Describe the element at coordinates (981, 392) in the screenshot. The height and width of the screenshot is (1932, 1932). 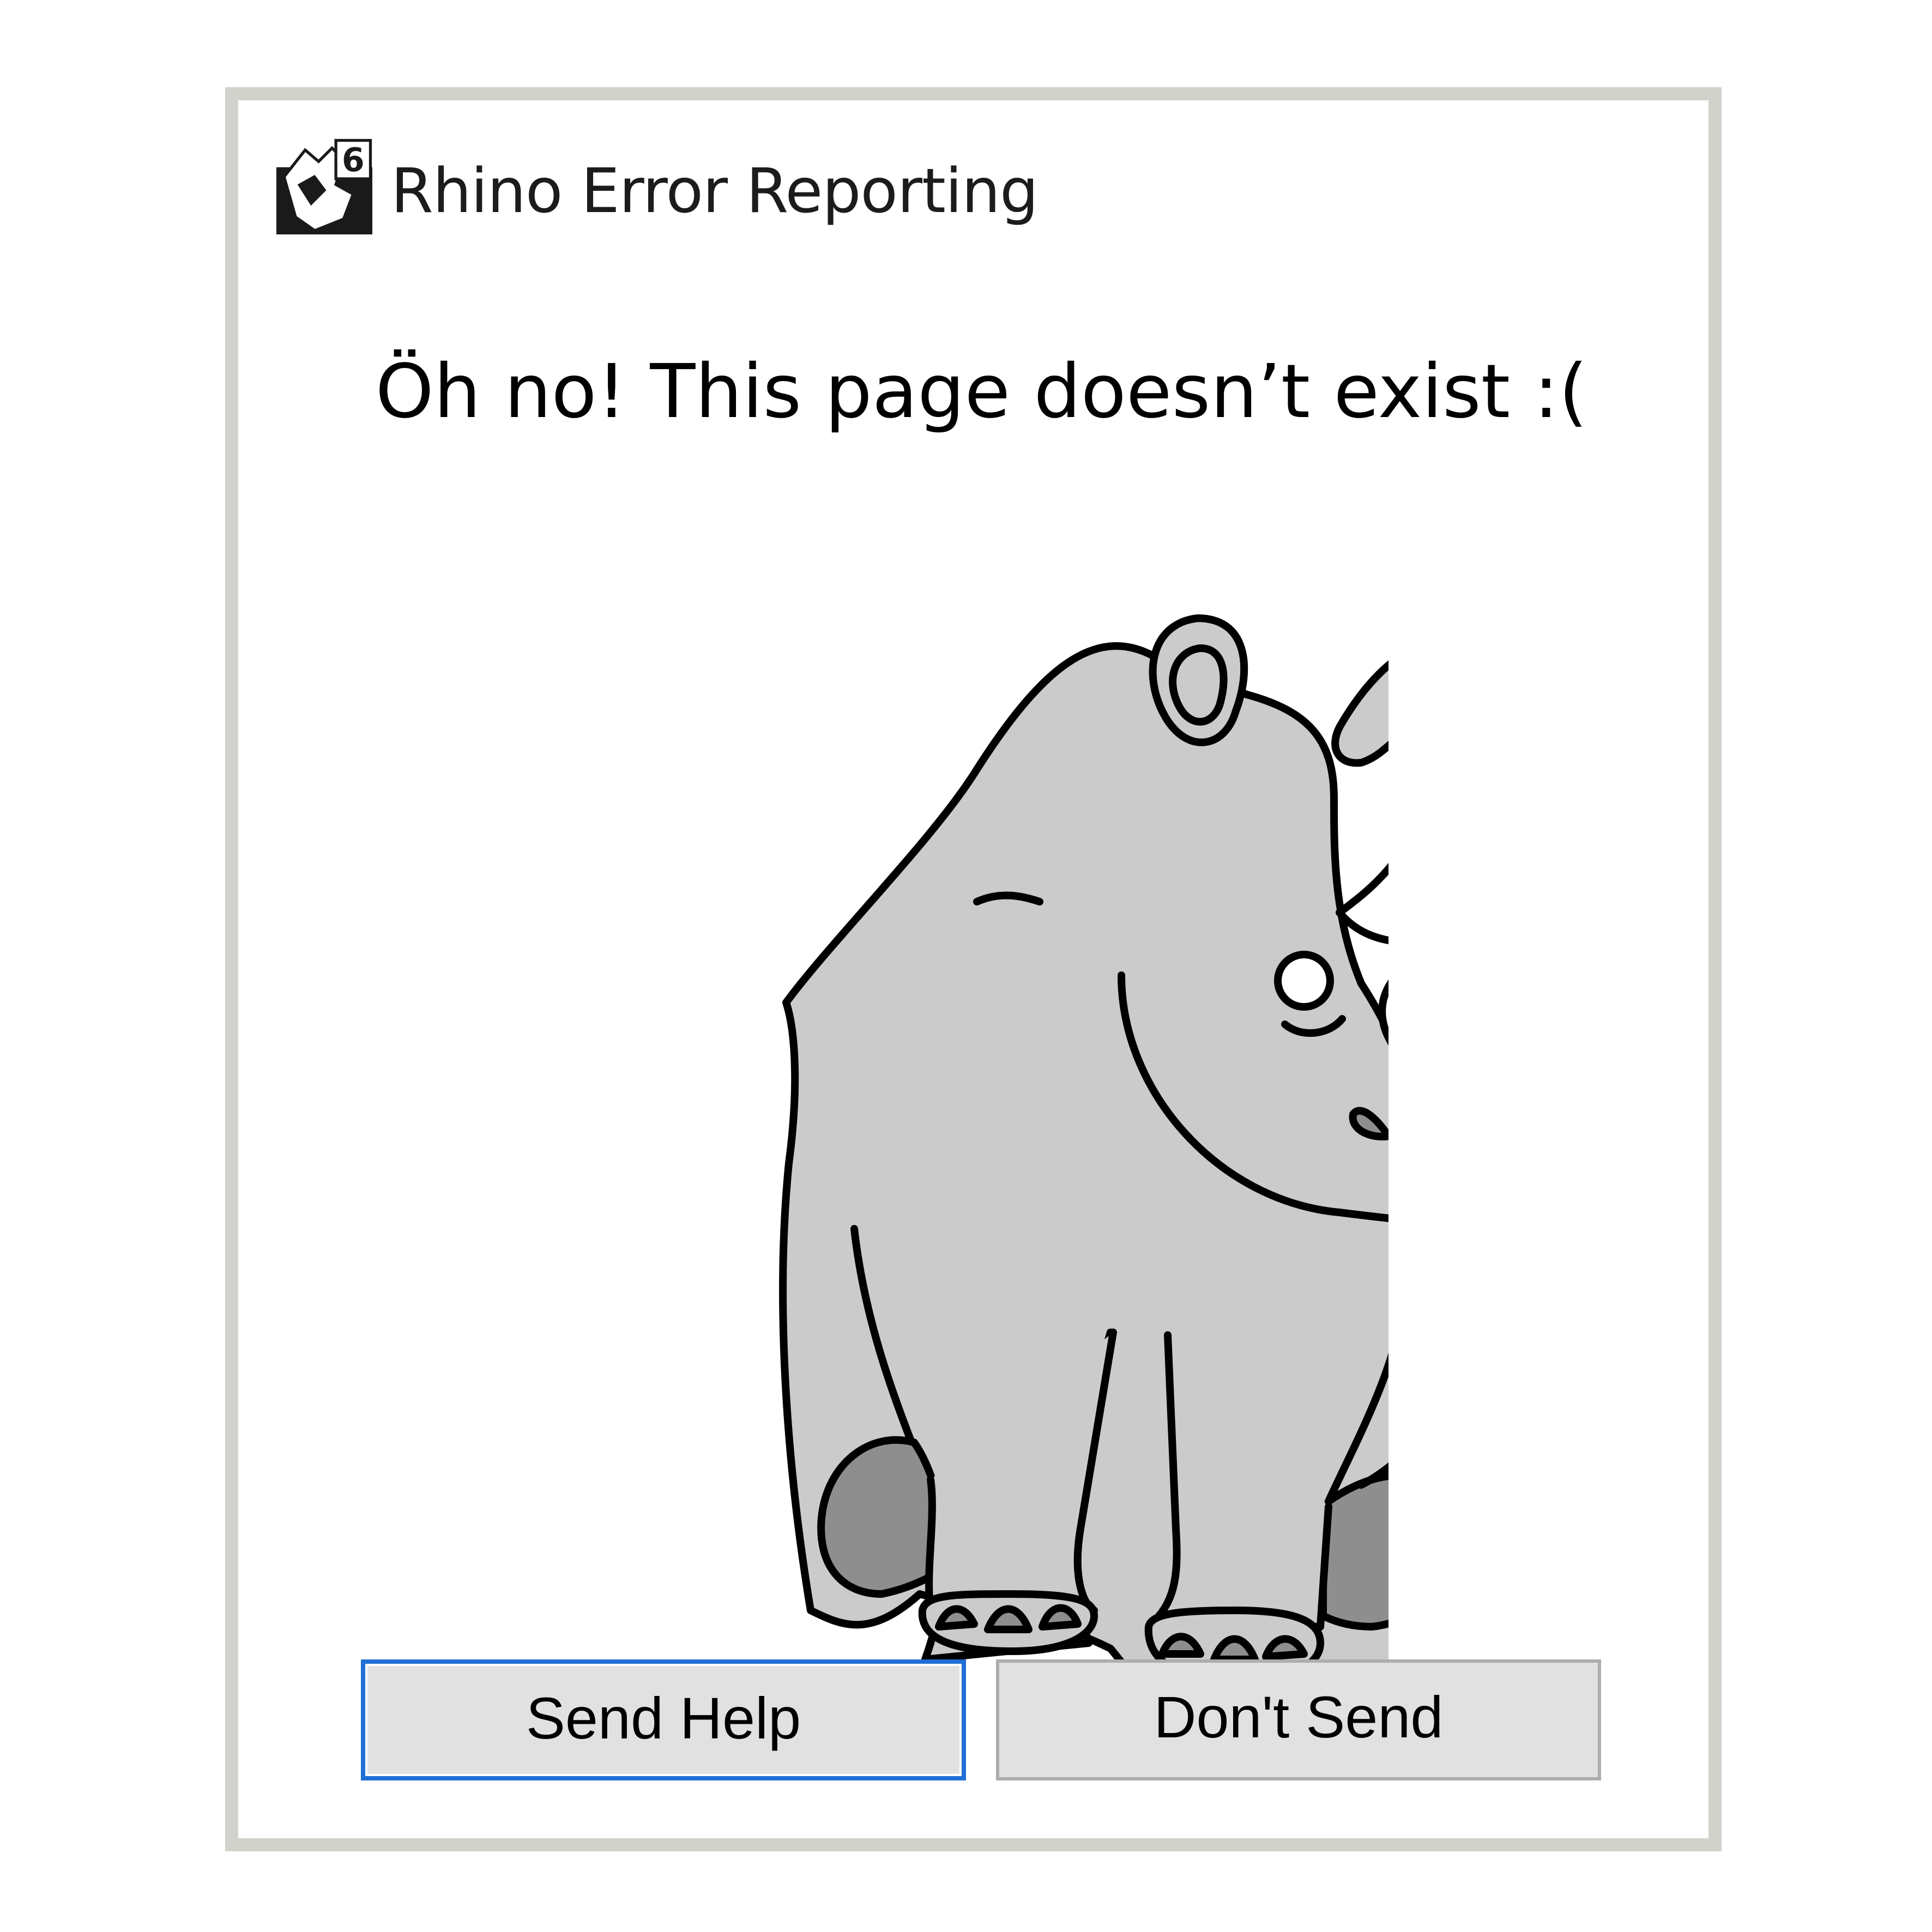
I see `error-message: Öh no! This page doesn’t exist :(` at that location.